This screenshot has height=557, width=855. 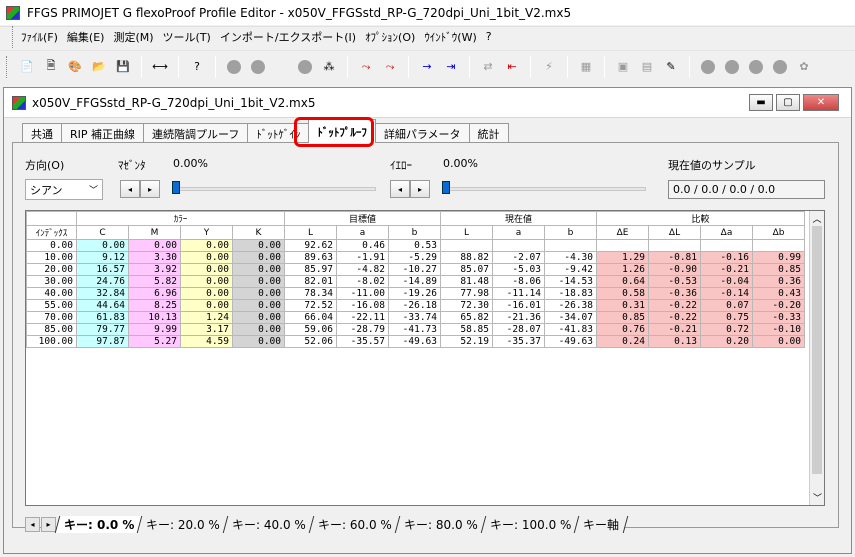 I want to click on menu-item: ﾌｧｲﾙ(F), so click(x=39, y=37).